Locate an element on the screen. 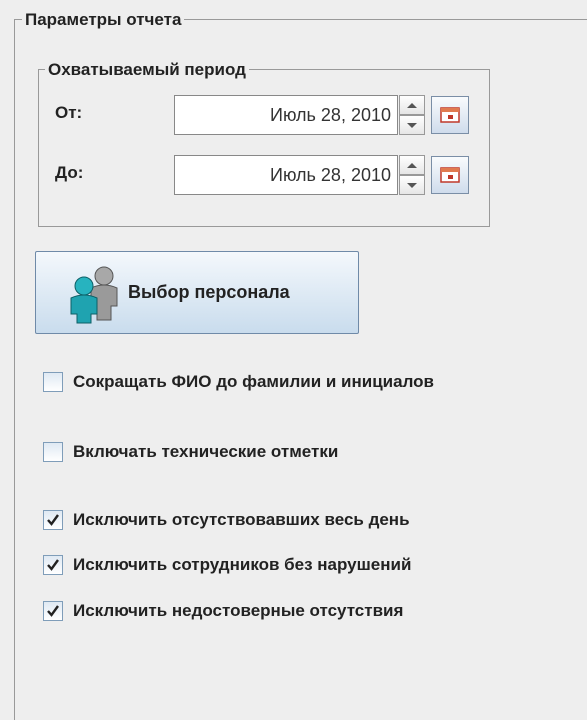  report-params-legend: Параметры отчета is located at coordinates (103, 20).